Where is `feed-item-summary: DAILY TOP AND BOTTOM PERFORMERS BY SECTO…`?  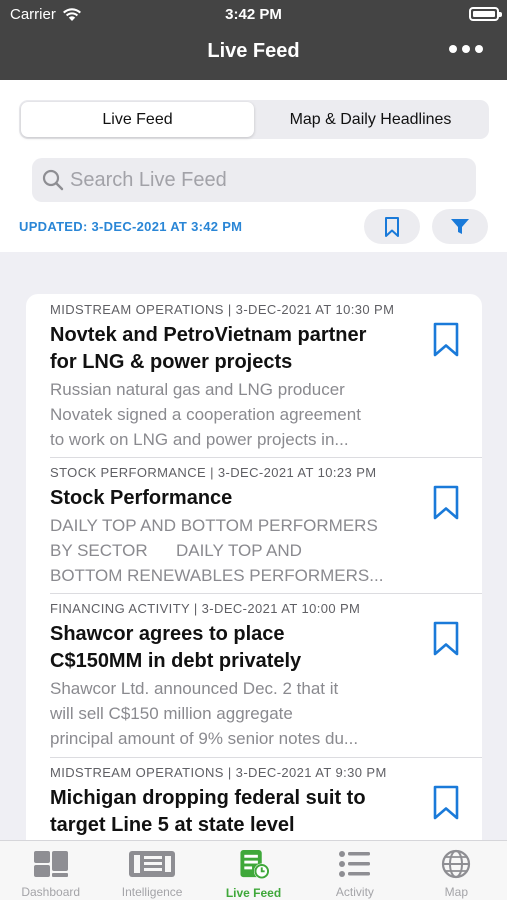 feed-item-summary: DAILY TOP AND BOTTOM PERFORMERS BY SECTO… is located at coordinates (230, 550).